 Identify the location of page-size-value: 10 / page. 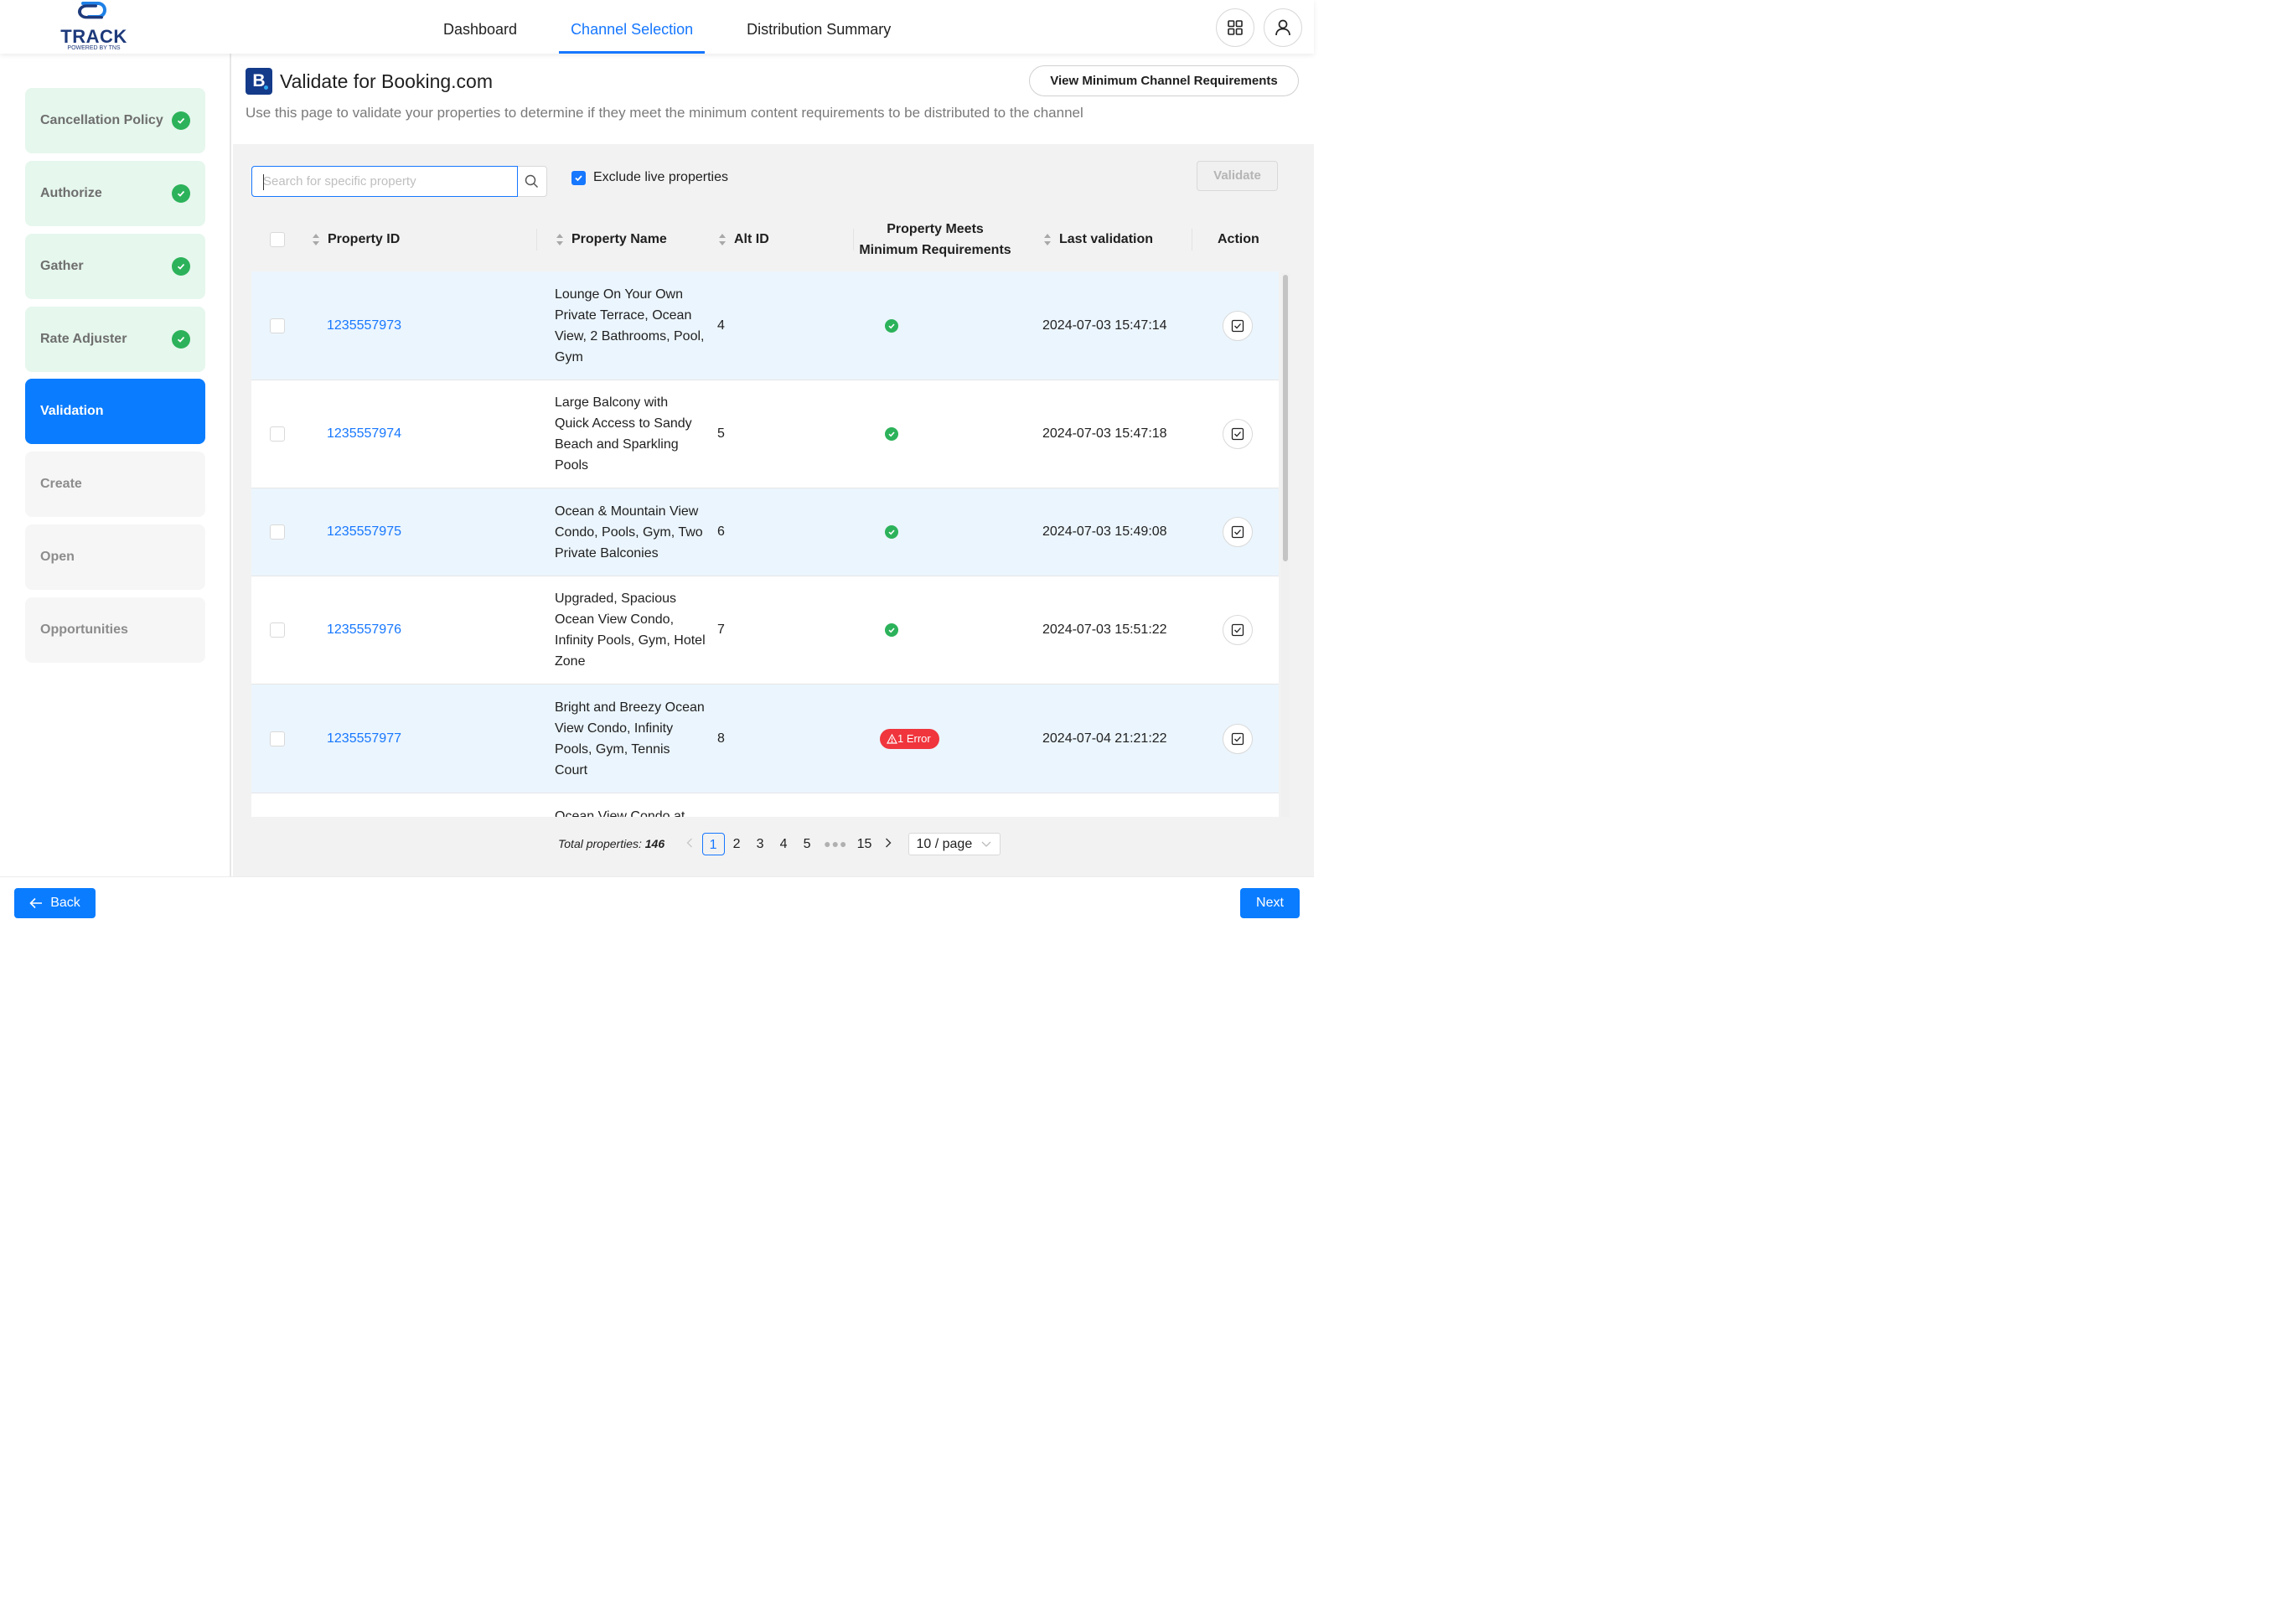
(945, 843).